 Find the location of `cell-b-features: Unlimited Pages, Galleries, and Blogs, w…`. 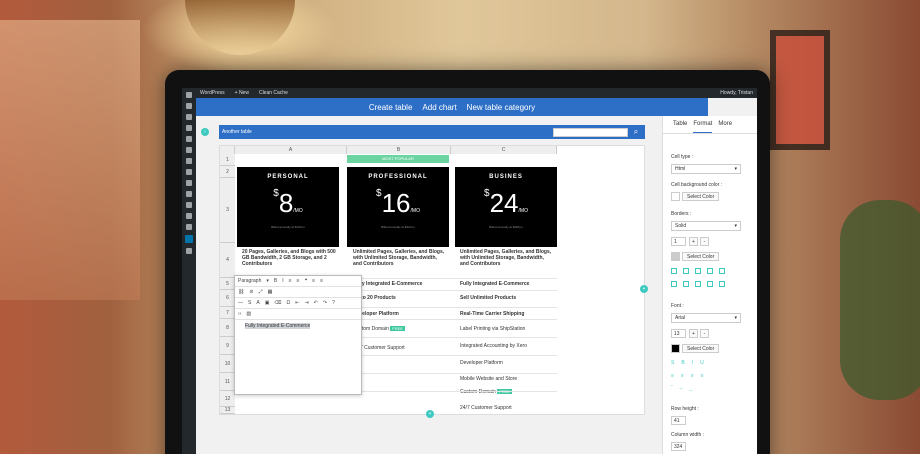

cell-b-features: Unlimited Pages, Galleries, and Blogs, w… is located at coordinates (400, 258).